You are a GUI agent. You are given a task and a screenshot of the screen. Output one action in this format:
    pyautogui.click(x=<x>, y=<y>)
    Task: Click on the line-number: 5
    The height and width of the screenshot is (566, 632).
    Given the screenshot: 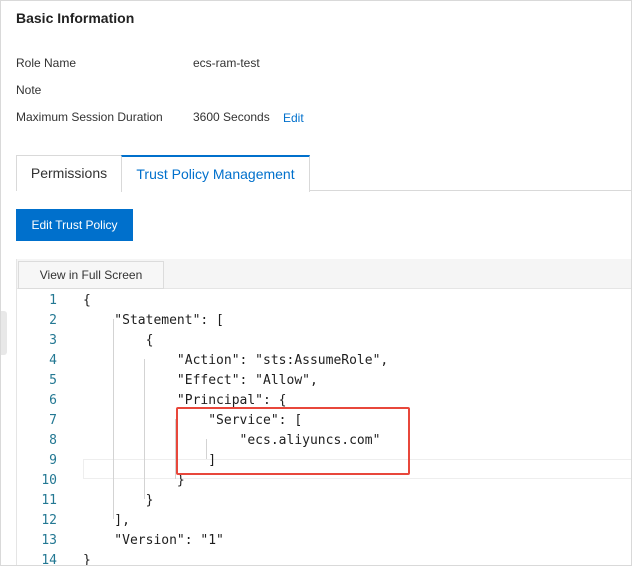 What is the action you would take?
    pyautogui.click(x=53, y=380)
    